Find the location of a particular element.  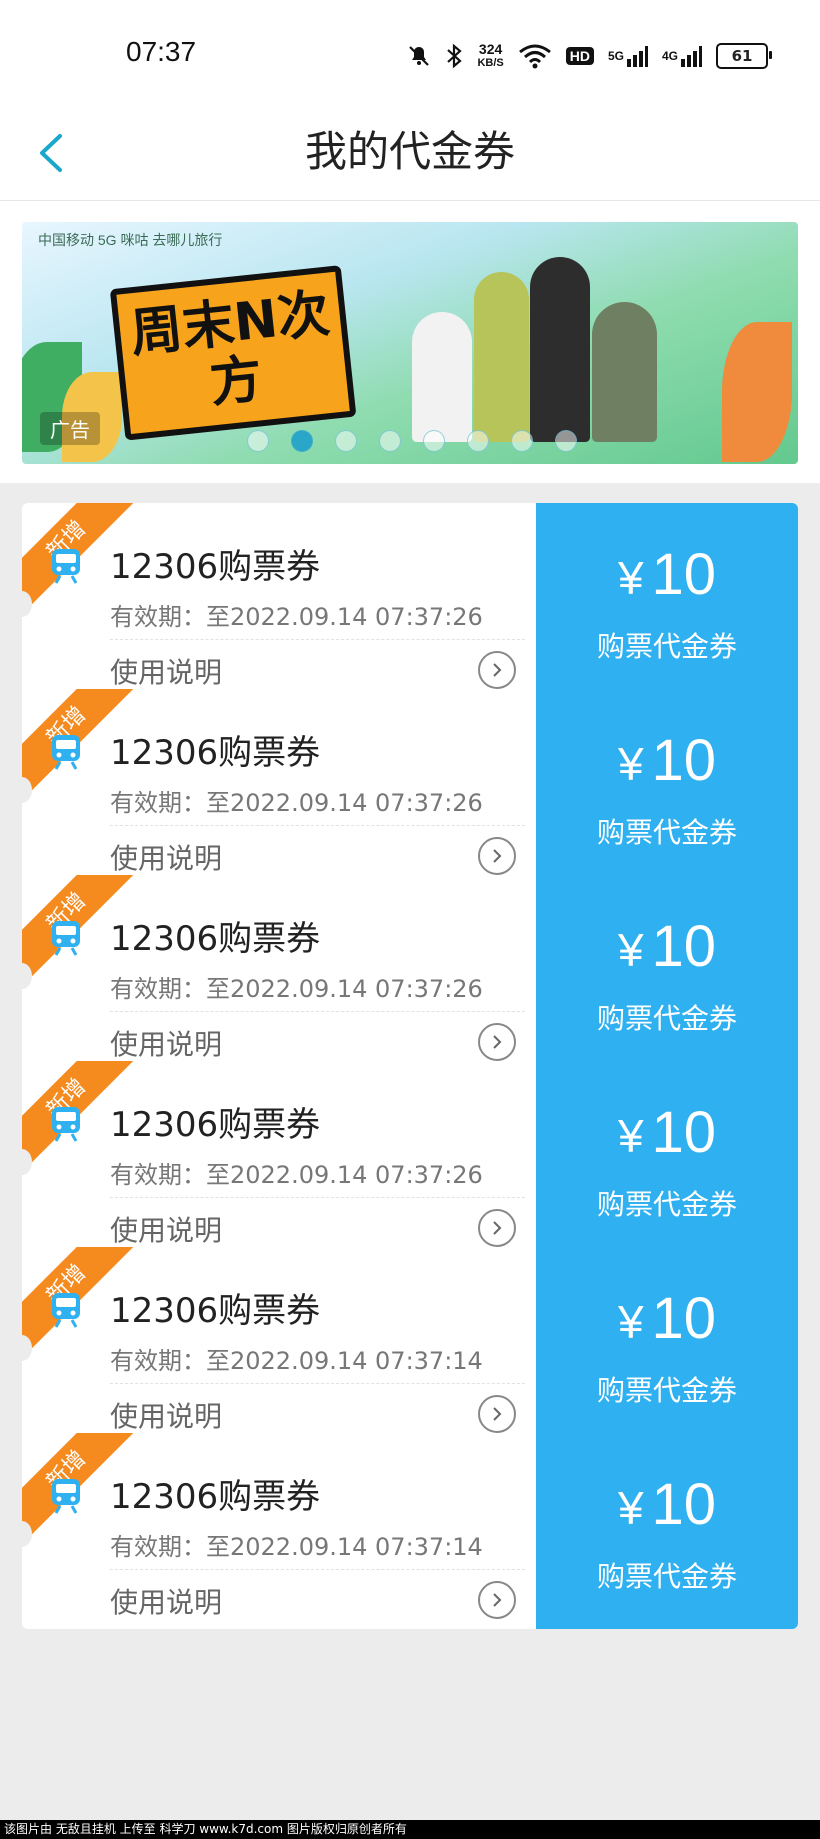

status-bar: 07:37 324 KB/S HD 5G 4G 61 is located at coordinates (410, 50).